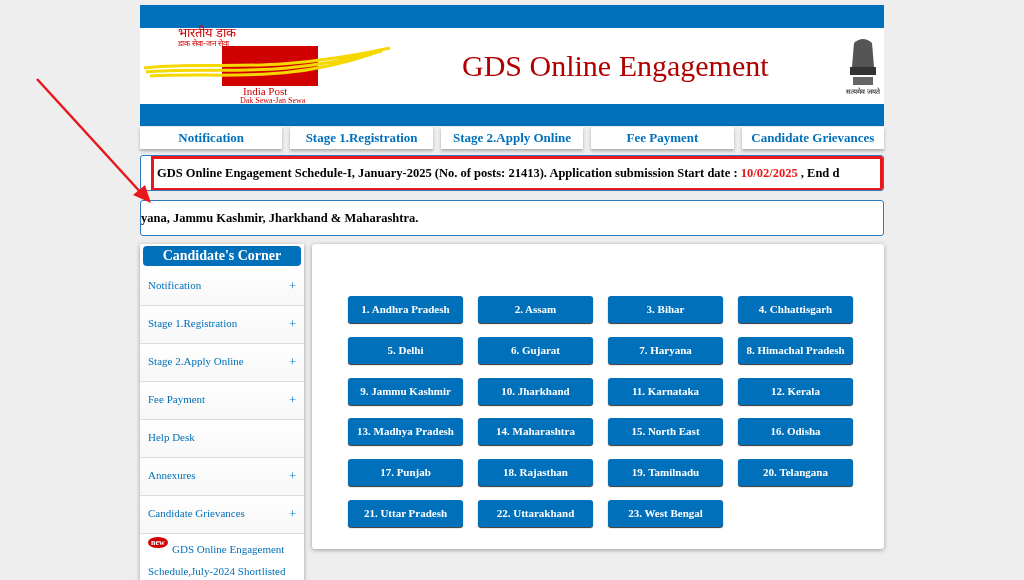 This screenshot has width=1024, height=580. What do you see at coordinates (535, 391) in the screenshot?
I see `state-button: 10. Jharkhand` at bounding box center [535, 391].